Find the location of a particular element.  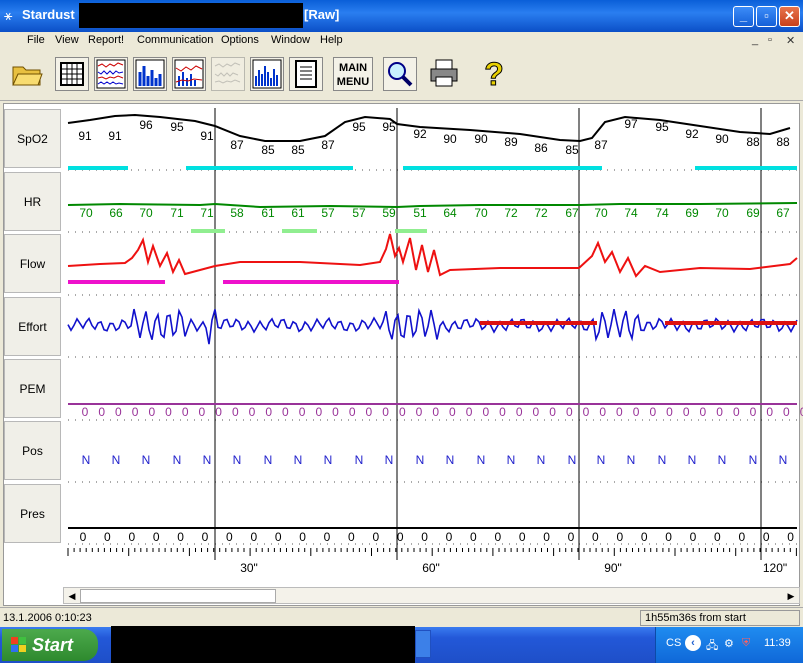

hr-value: 64 is located at coordinates (450, 213).